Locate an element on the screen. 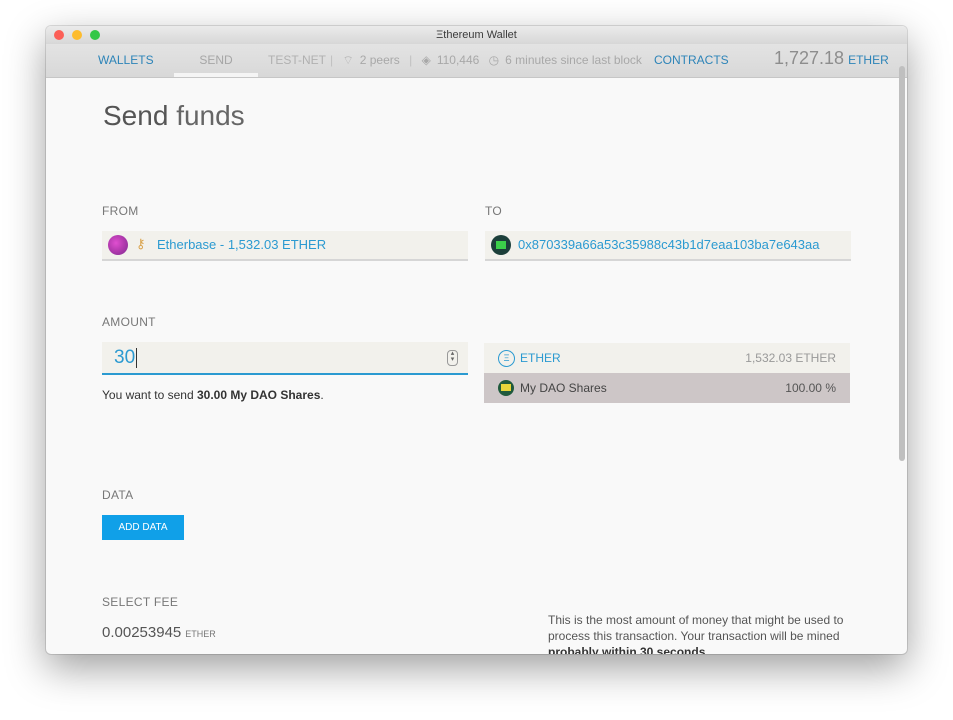 The width and height of the screenshot is (953, 720). total-balance: 1,727.18 ETHER is located at coordinates (831, 58).